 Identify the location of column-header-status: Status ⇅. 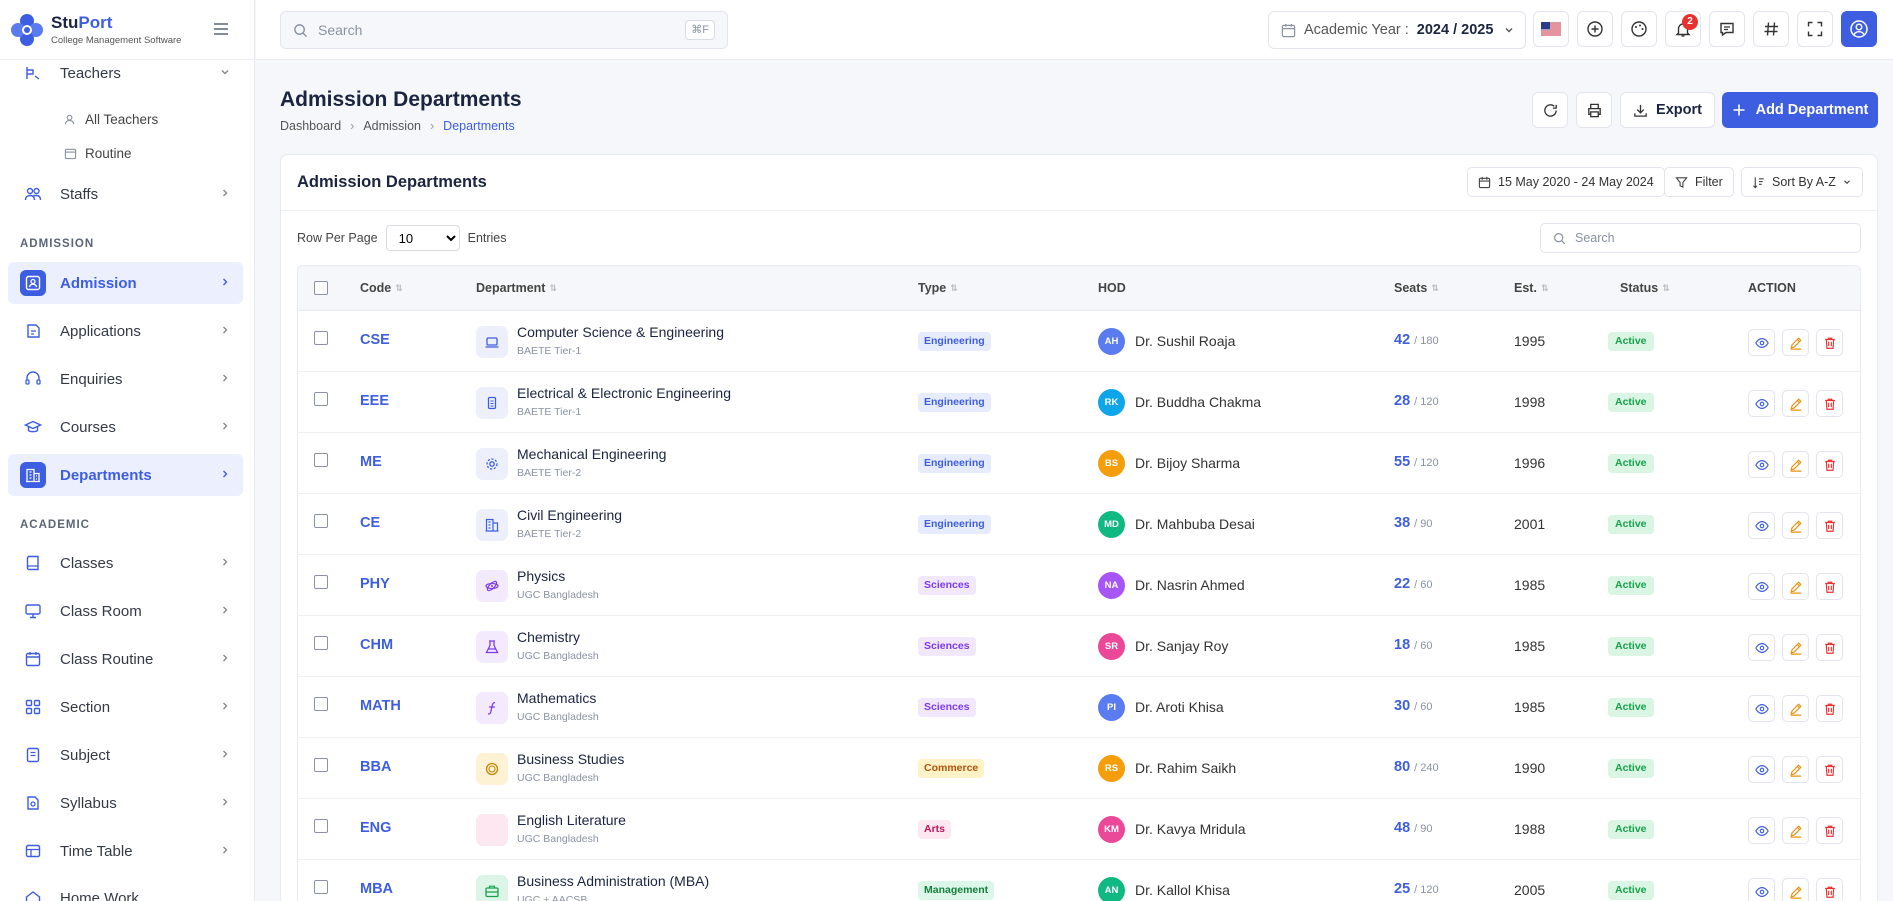
(1645, 288).